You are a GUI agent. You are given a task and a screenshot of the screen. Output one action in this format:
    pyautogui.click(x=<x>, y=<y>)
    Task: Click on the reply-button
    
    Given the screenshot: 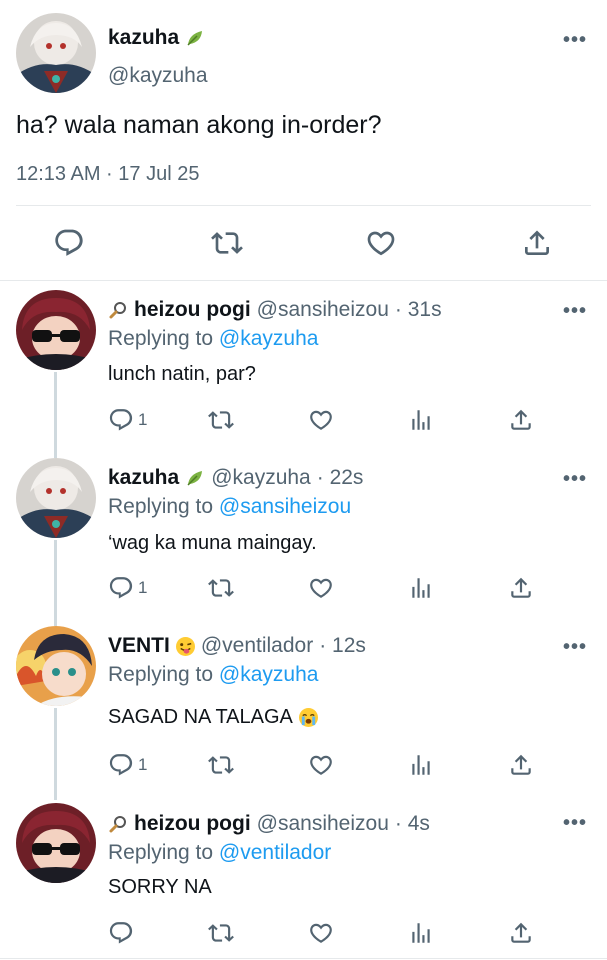 What is the action you would take?
    pyautogui.click(x=121, y=933)
    